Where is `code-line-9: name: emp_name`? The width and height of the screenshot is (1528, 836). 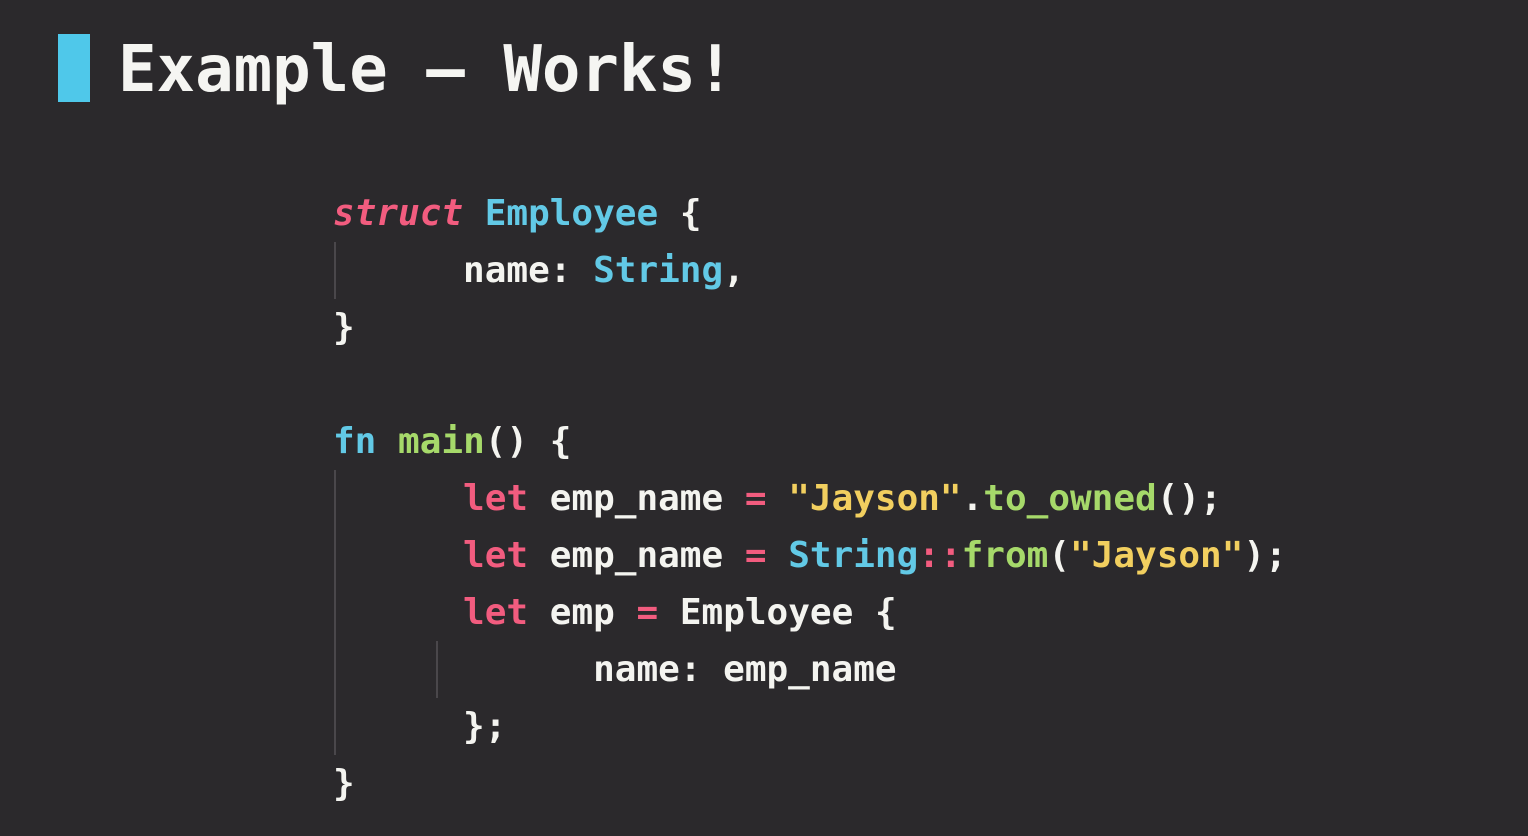
code-line-9: name: emp_name is located at coordinates (810, 669).